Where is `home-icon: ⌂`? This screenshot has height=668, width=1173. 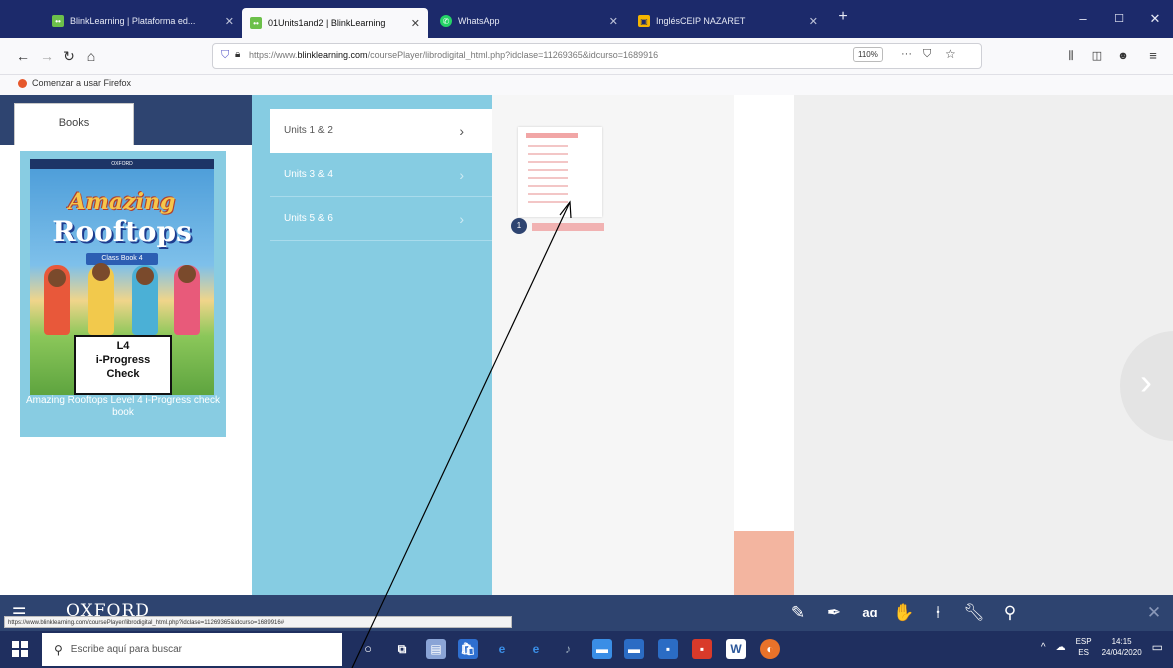
home-icon: ⌂ is located at coordinates (91, 56).